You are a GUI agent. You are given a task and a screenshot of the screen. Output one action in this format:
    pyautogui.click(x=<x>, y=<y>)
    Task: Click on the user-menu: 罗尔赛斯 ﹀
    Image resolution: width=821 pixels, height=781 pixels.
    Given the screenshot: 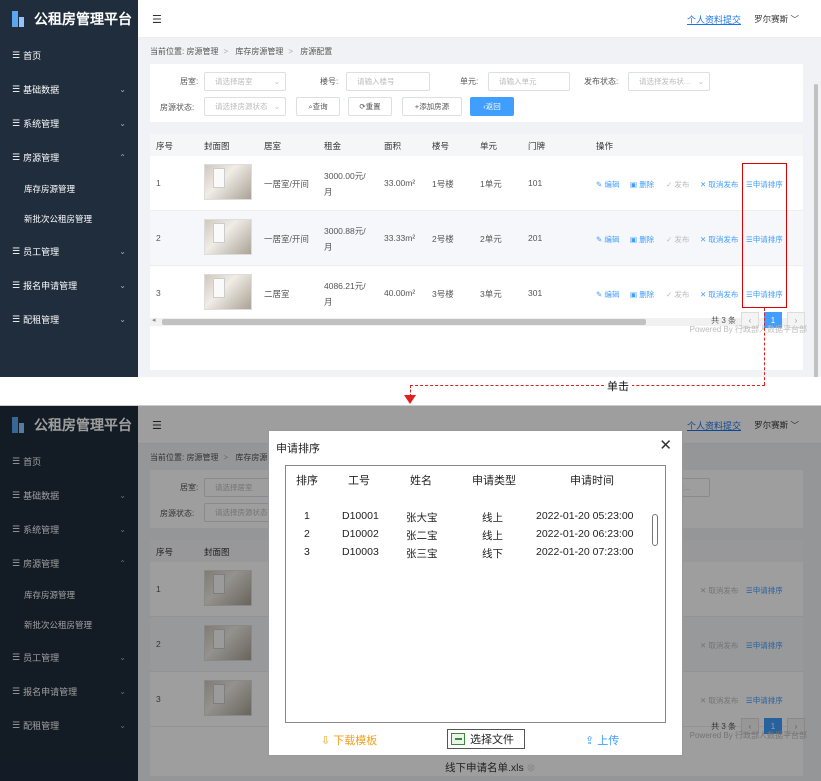 What is the action you would take?
    pyautogui.click(x=776, y=19)
    